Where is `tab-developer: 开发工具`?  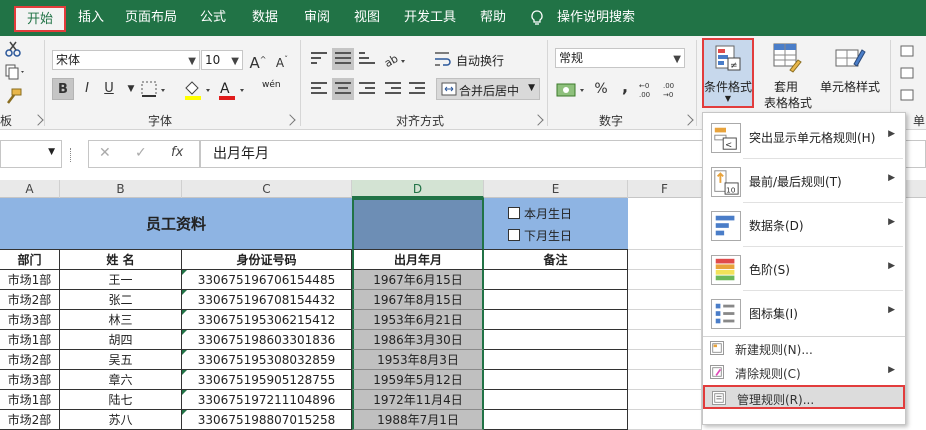
tab-developer: 开发工具 is located at coordinates (430, 18).